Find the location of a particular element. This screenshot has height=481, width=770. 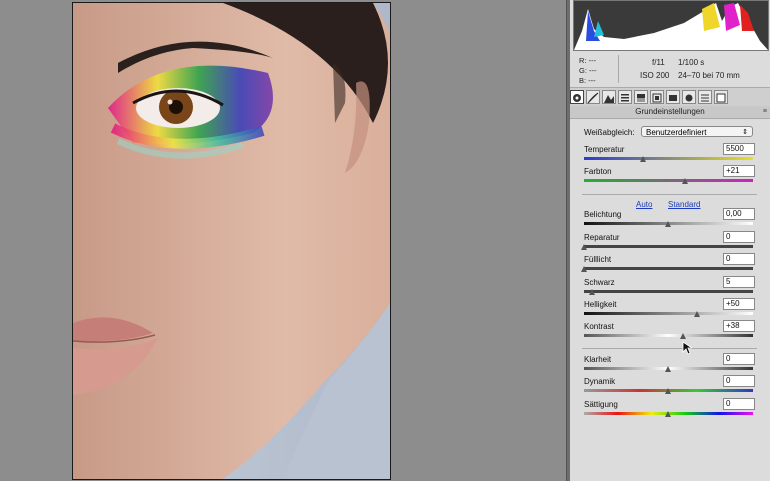

slider-label: Belichtung is located at coordinates (603, 214).